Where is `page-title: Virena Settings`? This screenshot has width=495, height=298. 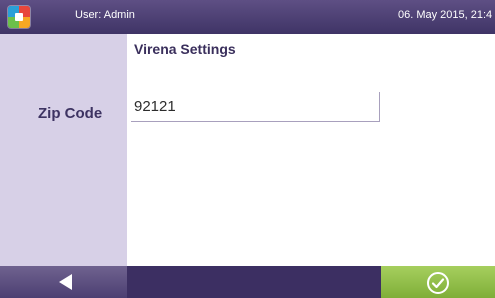 page-title: Virena Settings is located at coordinates (185, 49).